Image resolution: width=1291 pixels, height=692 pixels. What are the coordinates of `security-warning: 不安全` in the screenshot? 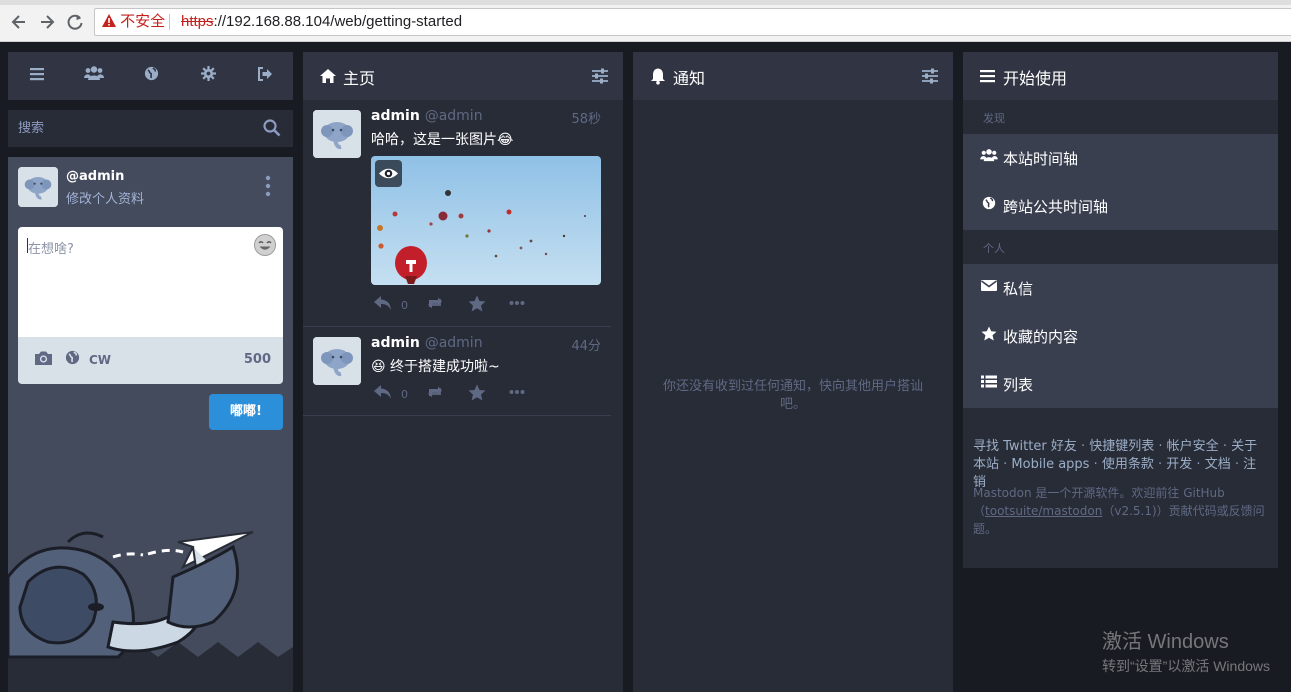 It's located at (133, 22).